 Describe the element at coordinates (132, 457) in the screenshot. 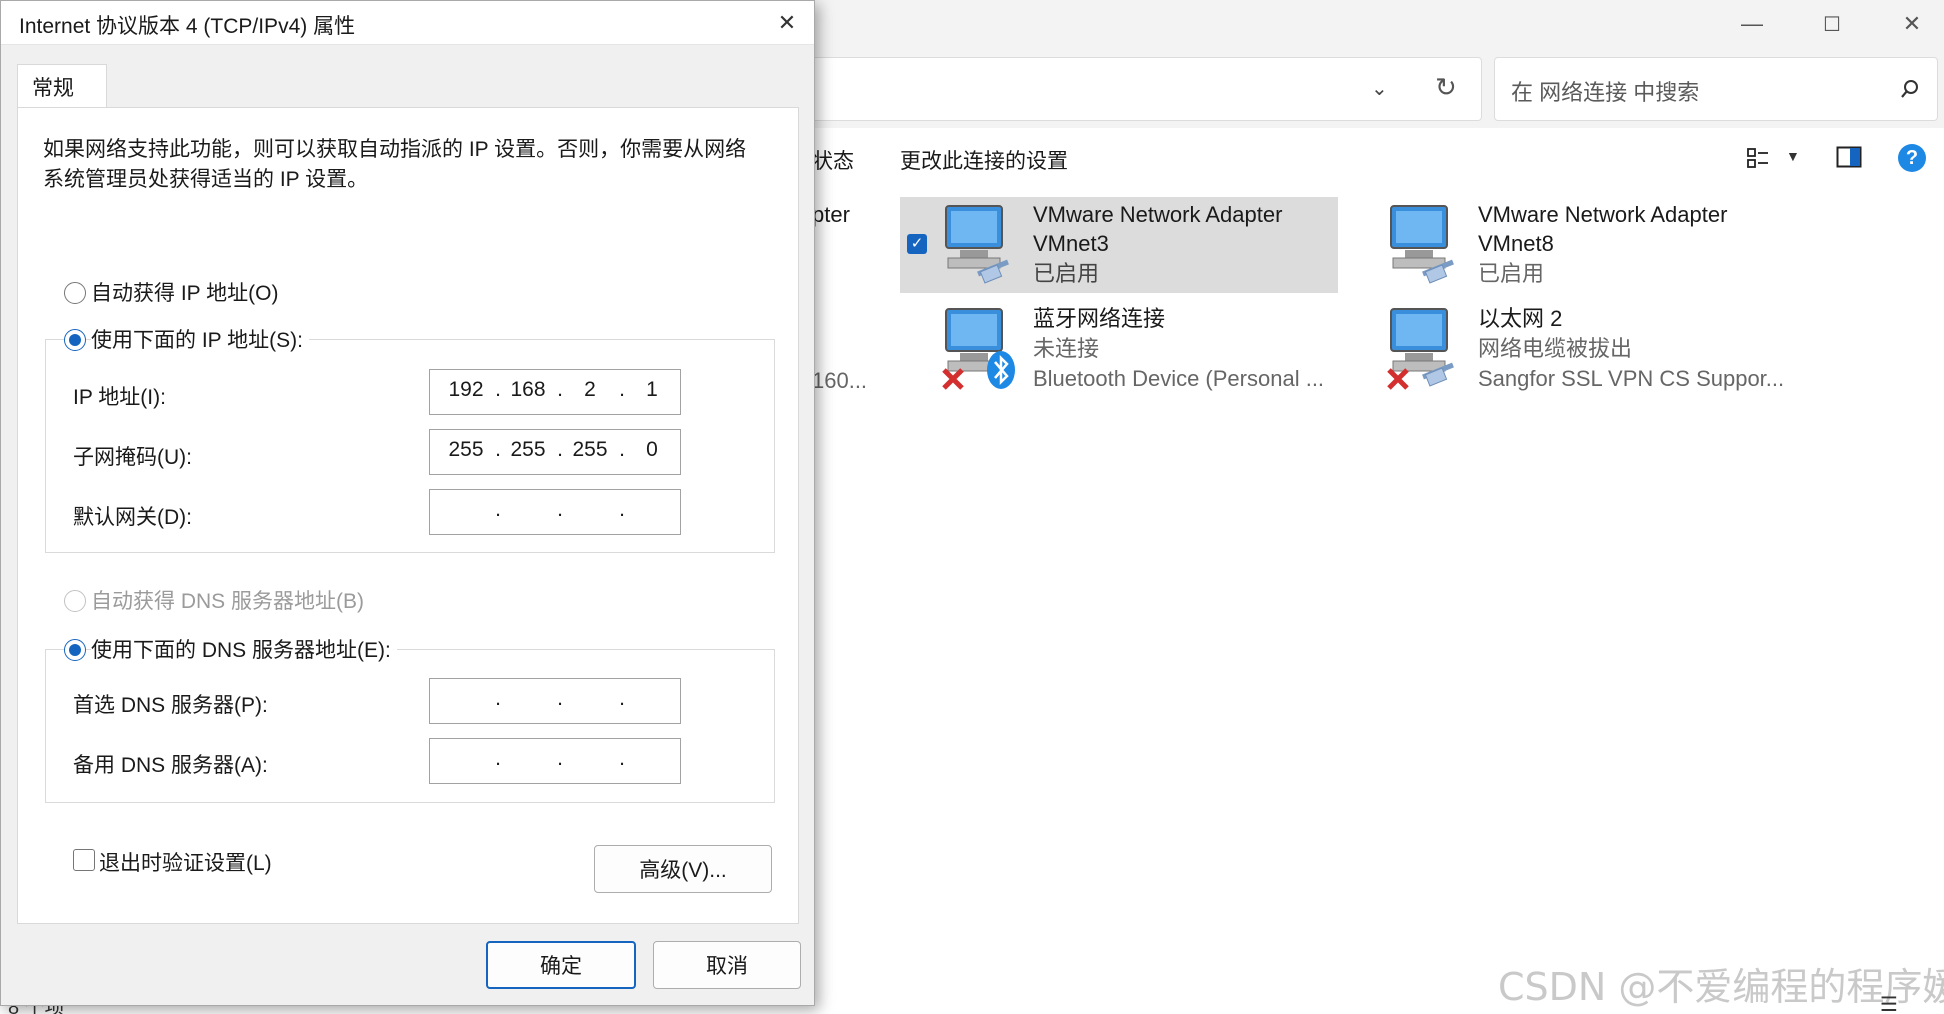

I see `subnet-mask-label: 子网掩码(U):` at that location.